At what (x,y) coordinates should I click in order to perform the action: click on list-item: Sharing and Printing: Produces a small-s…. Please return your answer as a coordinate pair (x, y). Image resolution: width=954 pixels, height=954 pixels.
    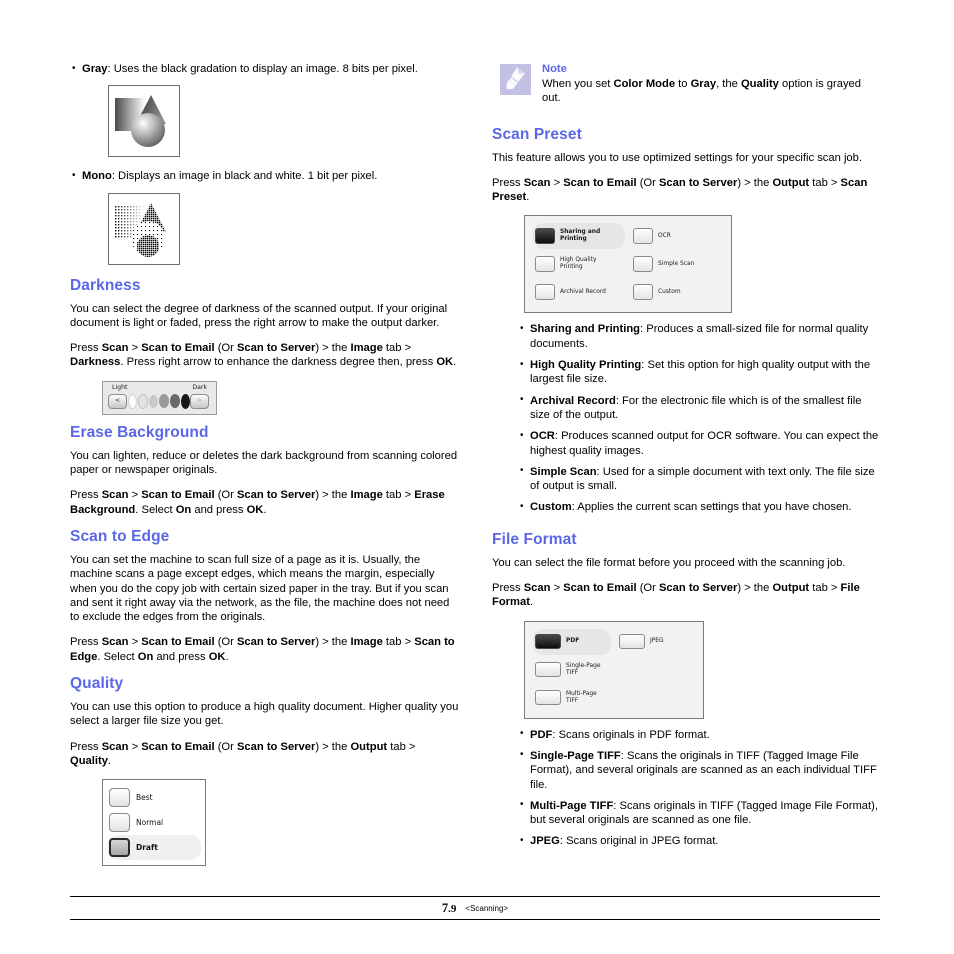
    Looking at the image, I should click on (699, 336).